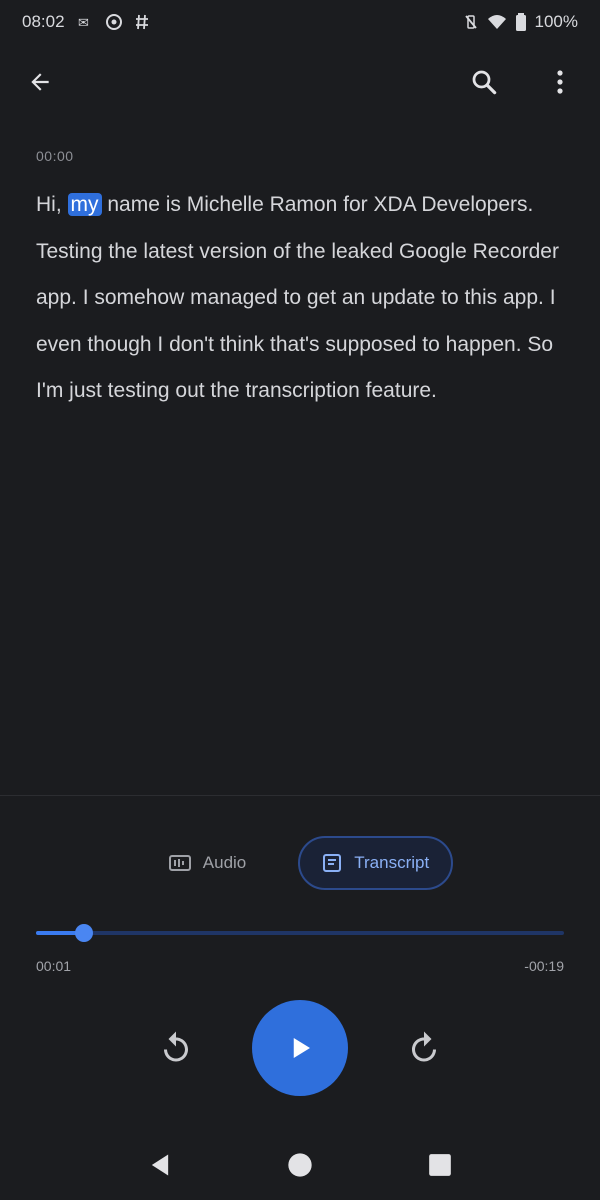 This screenshot has width=600, height=1200. I want to click on system-nav-bar, so click(300, 1165).